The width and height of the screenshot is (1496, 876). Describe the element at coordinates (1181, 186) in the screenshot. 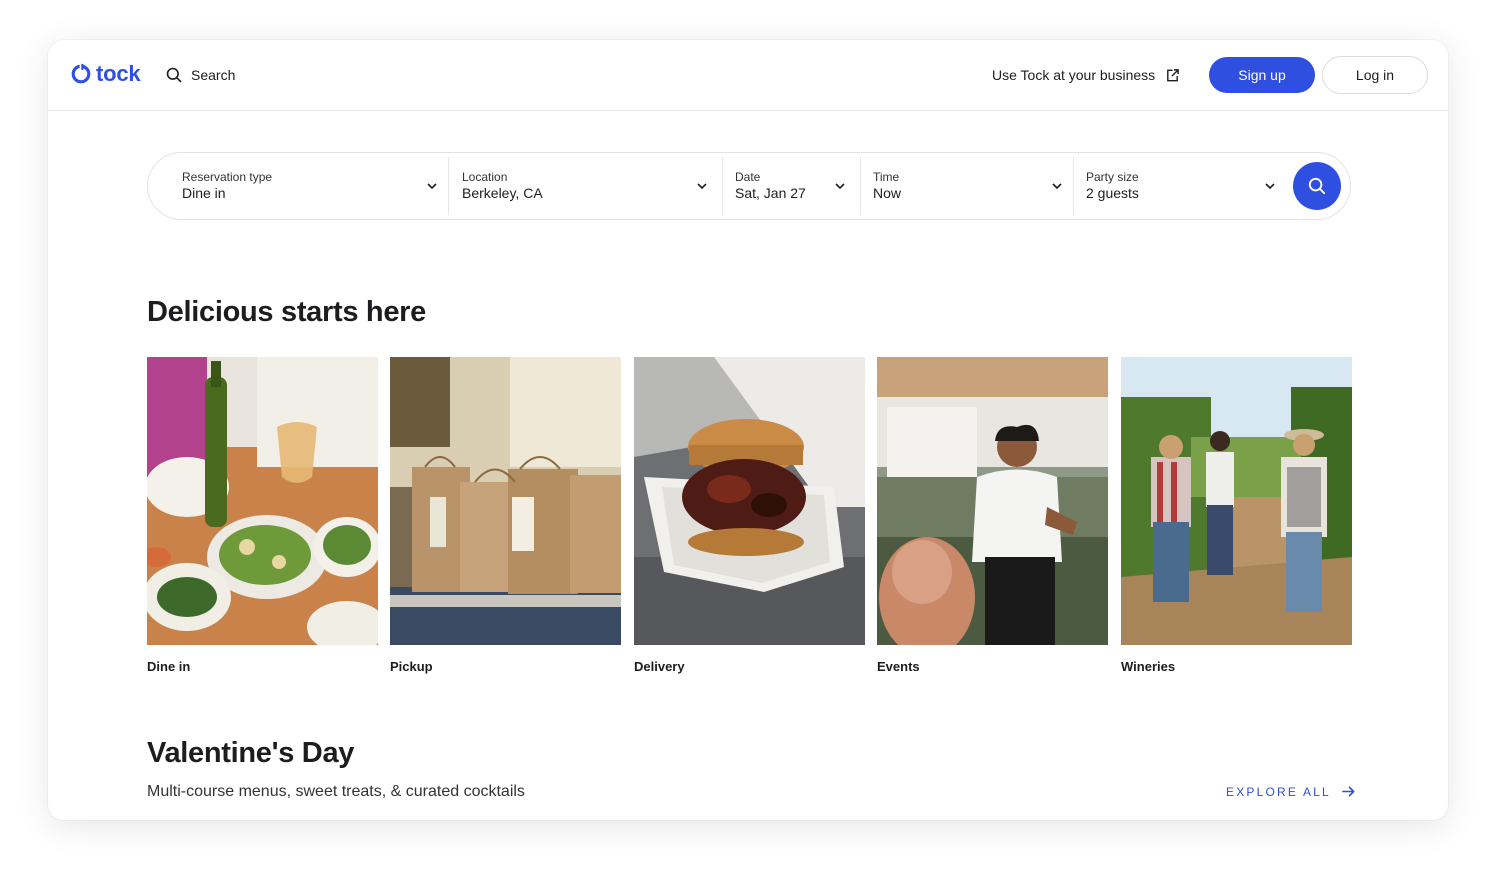

I see `party-size-select: Party size 2 guests` at that location.